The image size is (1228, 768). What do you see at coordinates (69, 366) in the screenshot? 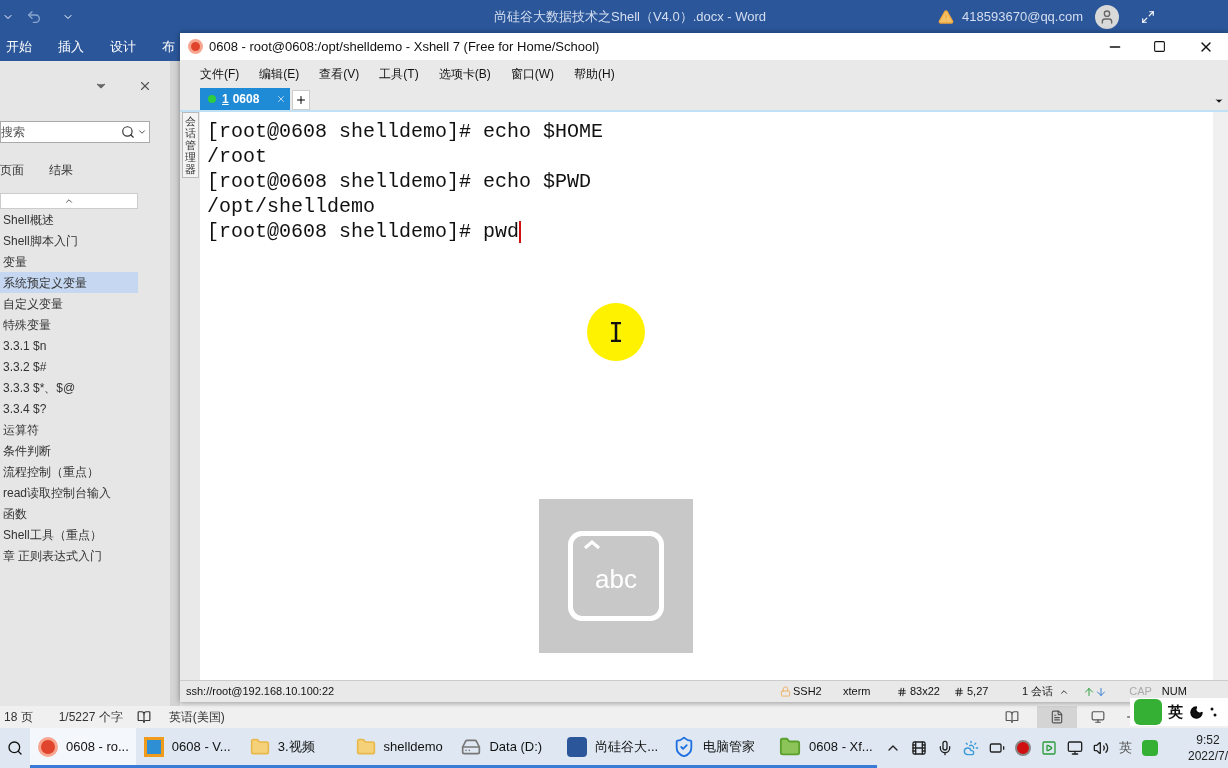
I see `nav-item: 3.3.2 $#` at bounding box center [69, 366].